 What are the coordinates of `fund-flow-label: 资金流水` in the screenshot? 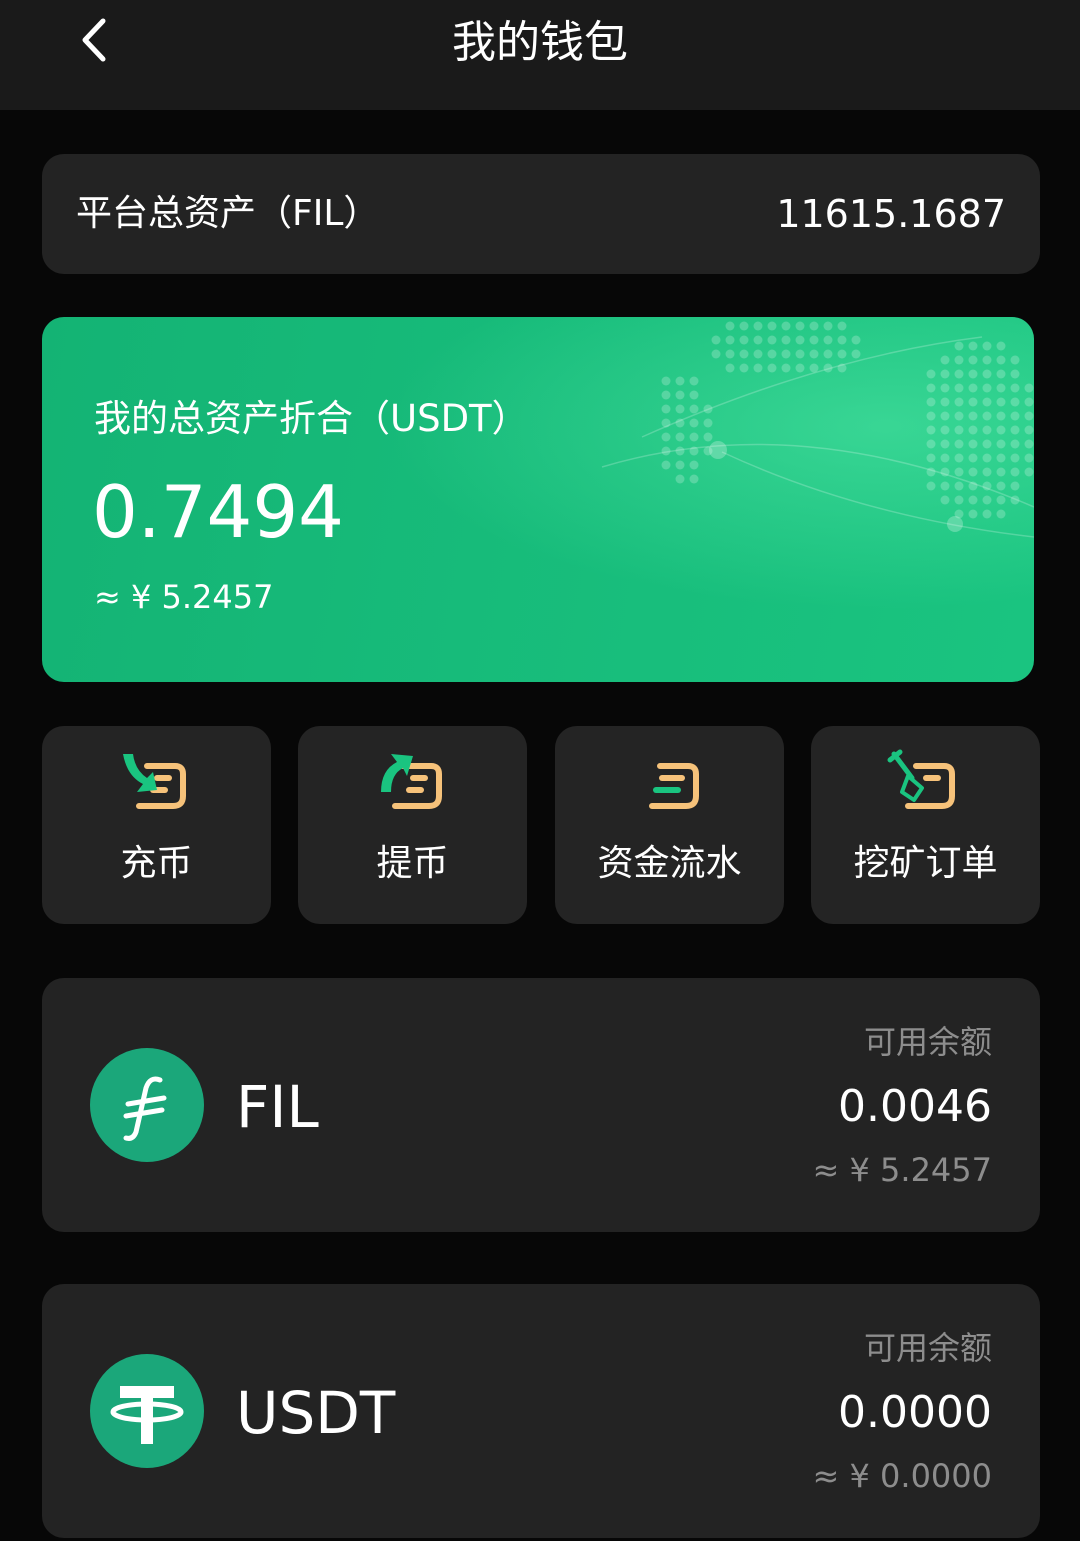 It's located at (669, 863).